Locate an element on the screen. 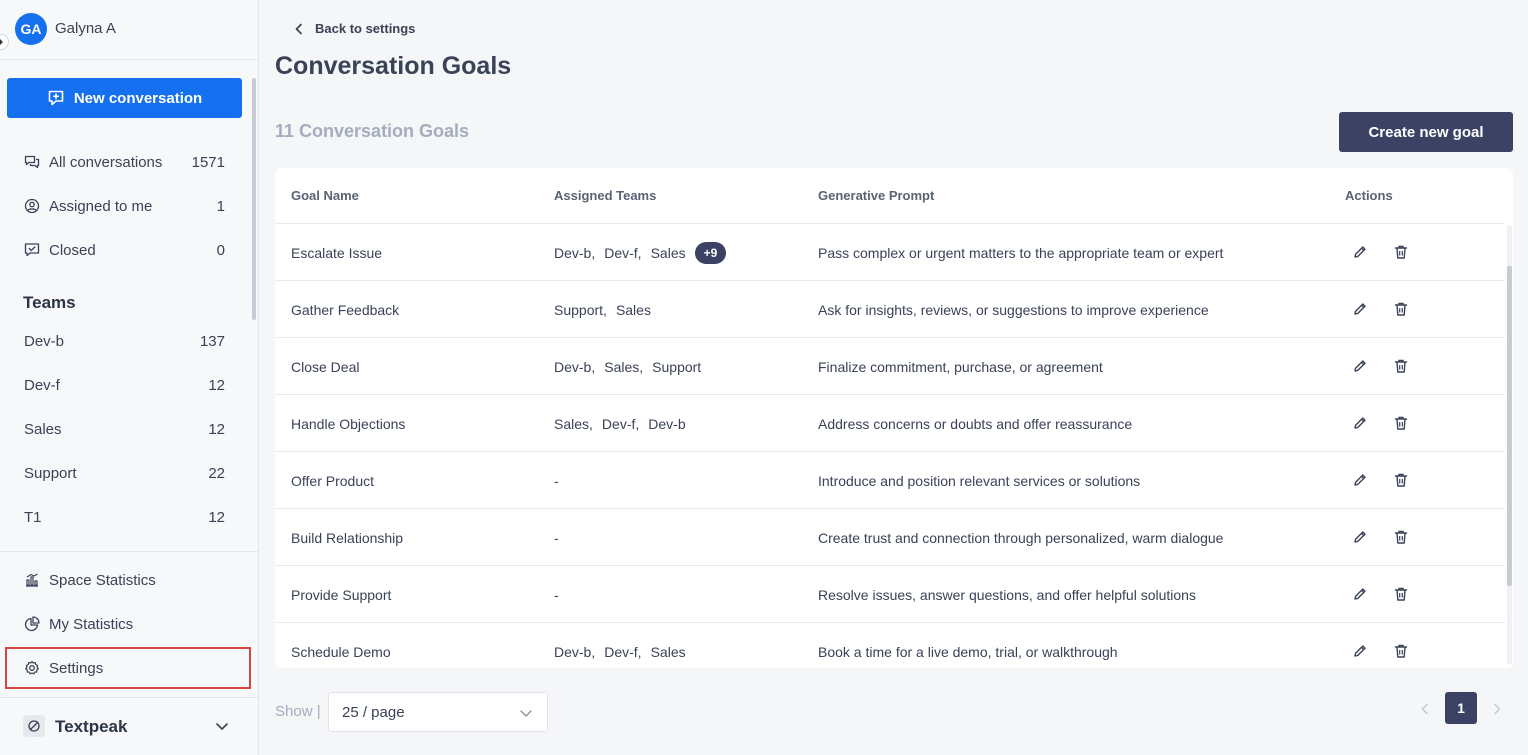 The width and height of the screenshot is (1528, 755). bar-chart-icon is located at coordinates (32, 580).